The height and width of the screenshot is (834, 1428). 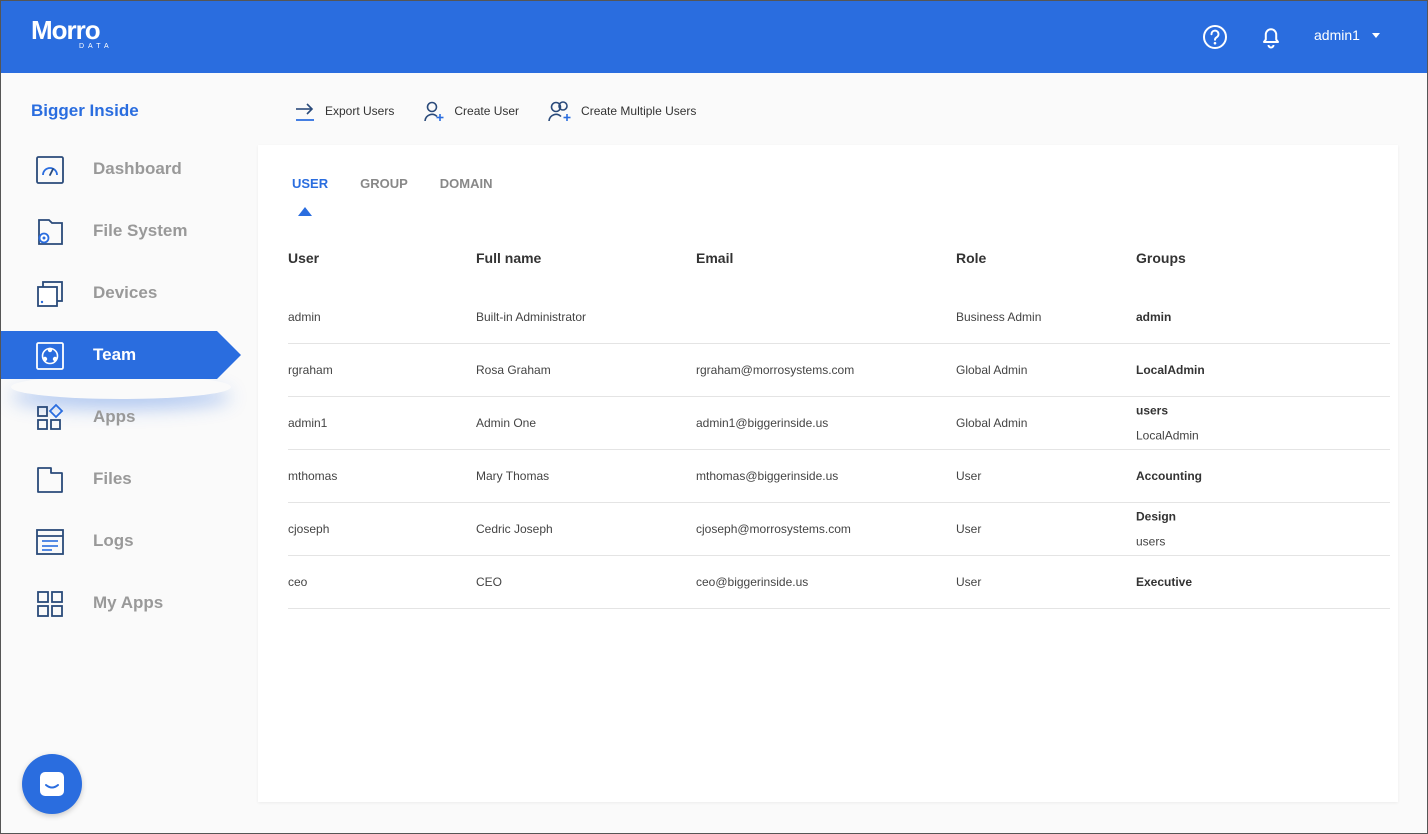 What do you see at coordinates (1167, 423) in the screenshot?
I see `cell-groups: users LocalAdmin` at bounding box center [1167, 423].